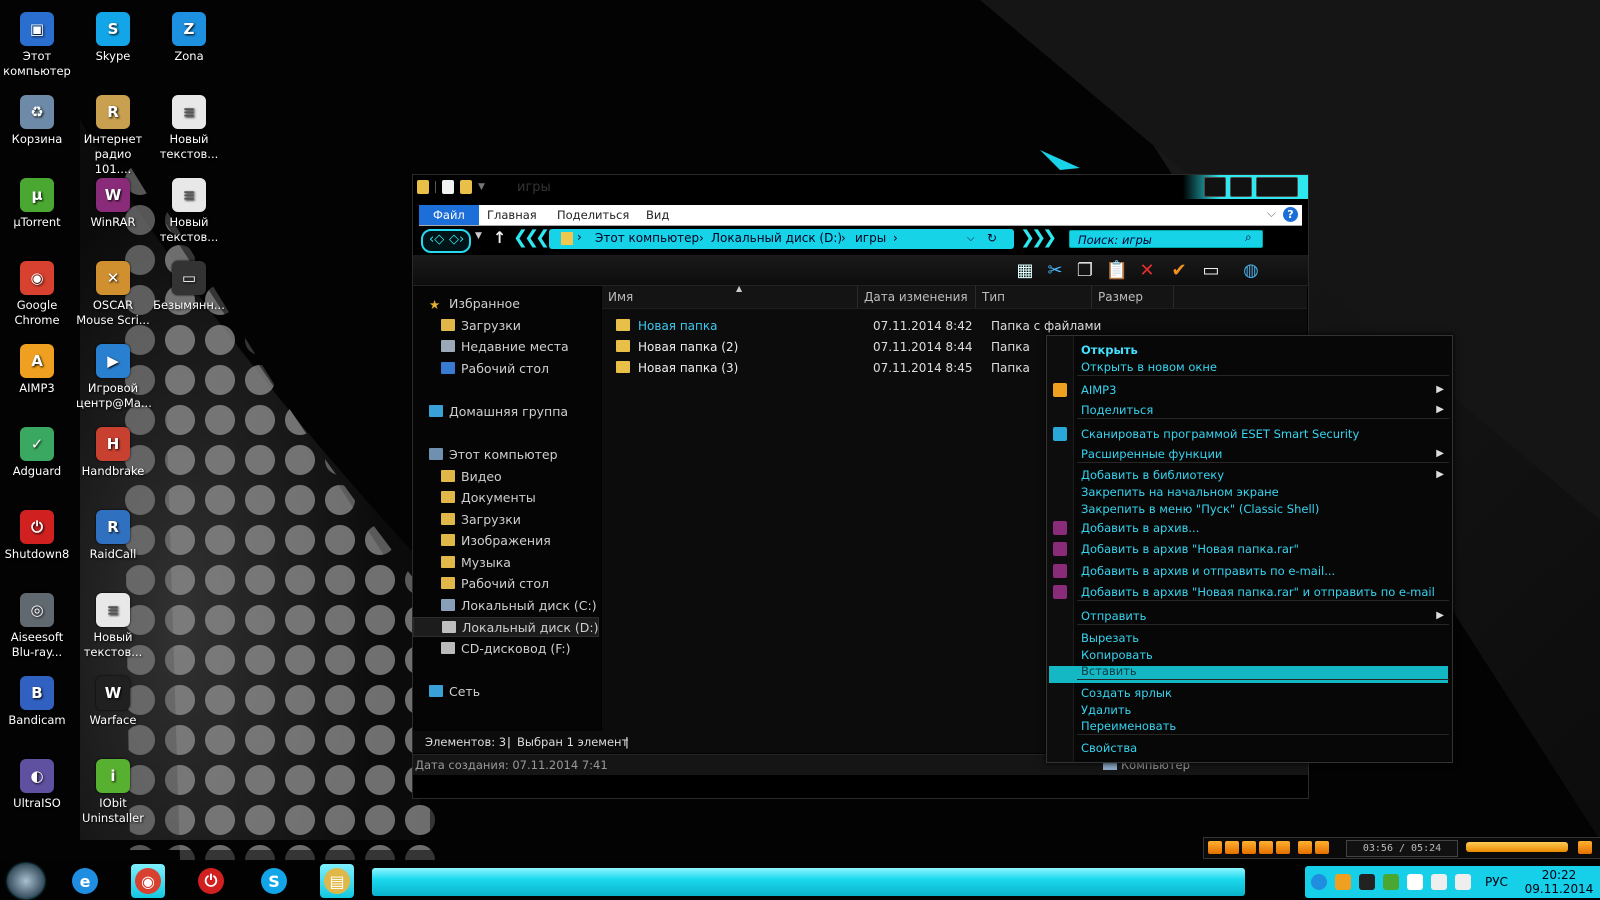  Describe the element at coordinates (1439, 882) in the screenshot. I see `network-icon` at that location.